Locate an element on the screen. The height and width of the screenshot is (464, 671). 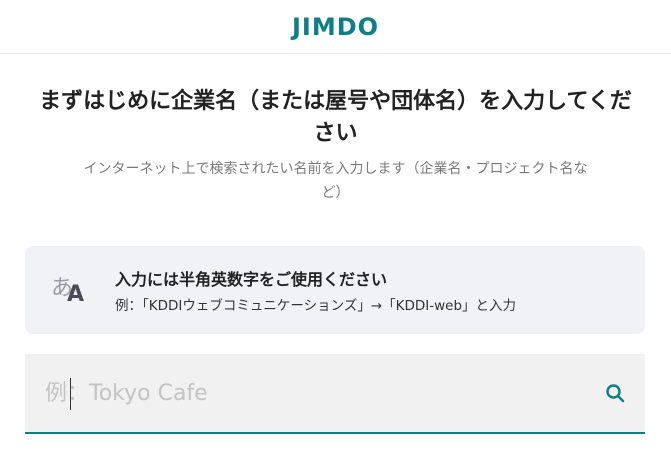
translate-icon: あ A is located at coordinates (70, 290).